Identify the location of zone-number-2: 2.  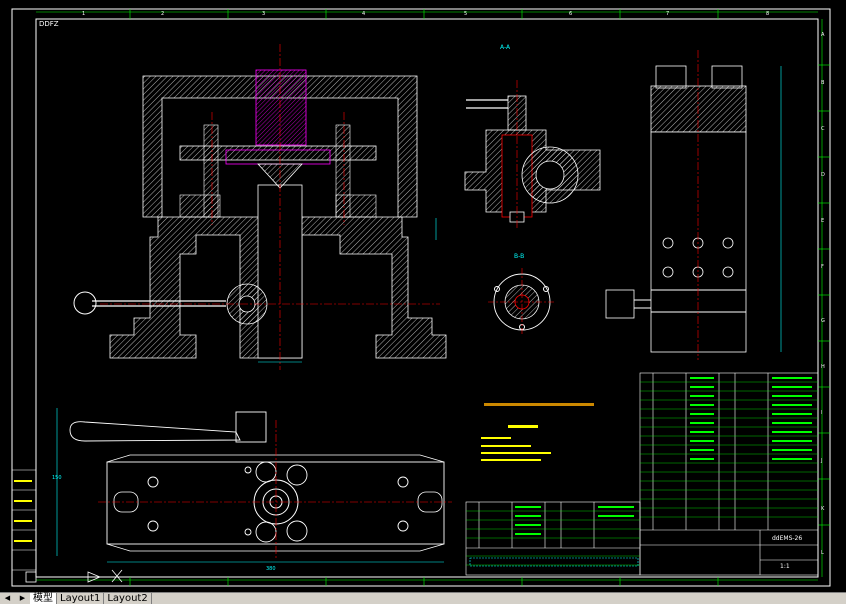
(163, 14).